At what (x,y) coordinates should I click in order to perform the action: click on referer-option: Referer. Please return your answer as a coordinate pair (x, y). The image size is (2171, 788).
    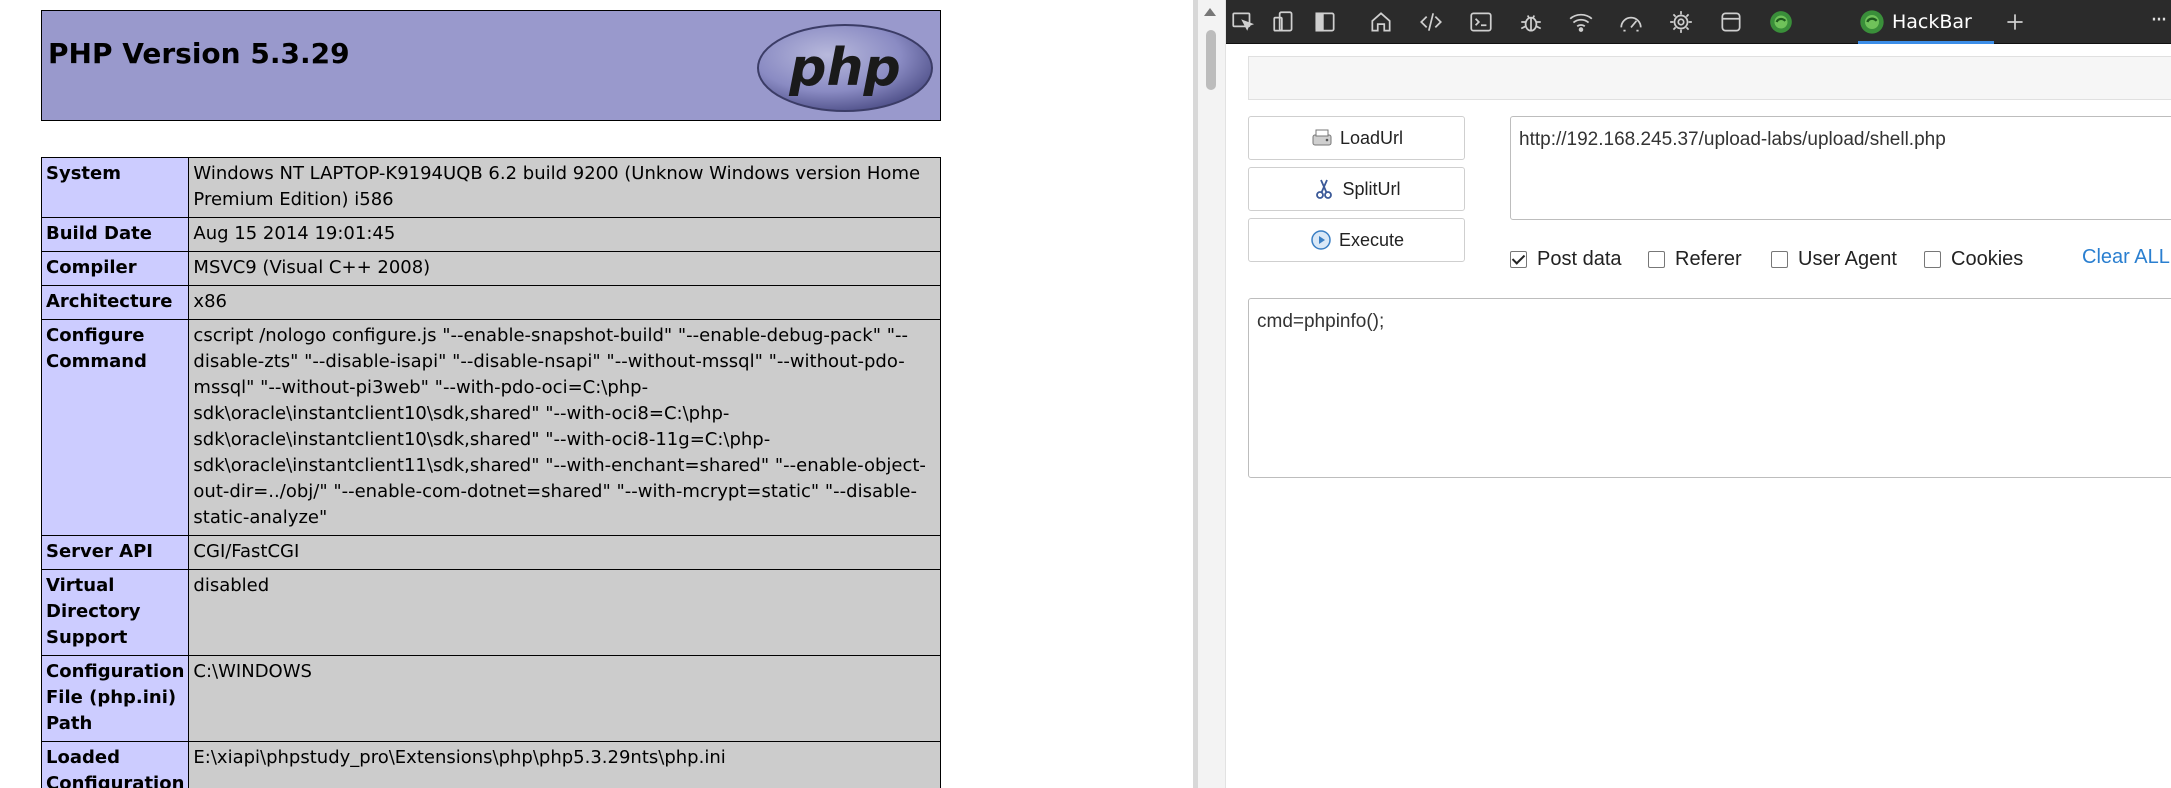
    Looking at the image, I should click on (1695, 259).